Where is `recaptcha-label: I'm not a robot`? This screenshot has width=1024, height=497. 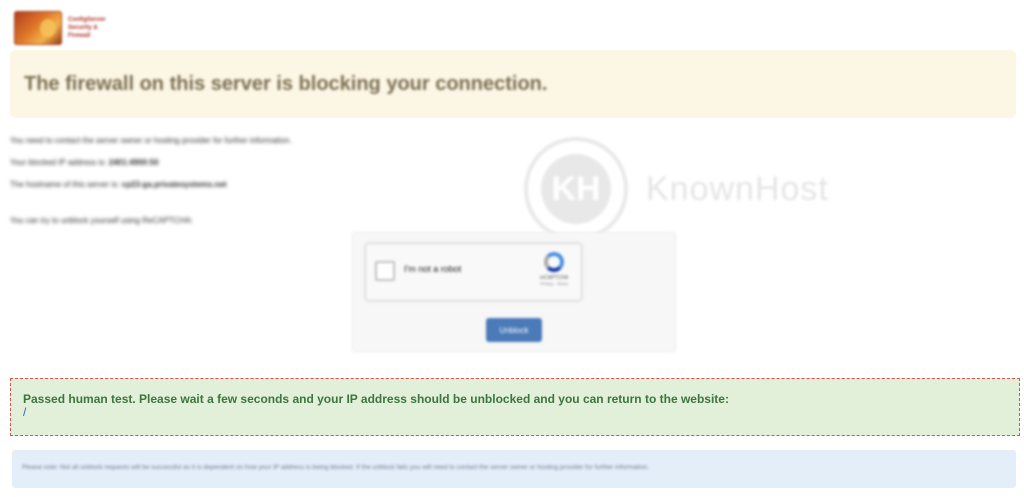
recaptcha-label: I'm not a robot is located at coordinates (433, 269).